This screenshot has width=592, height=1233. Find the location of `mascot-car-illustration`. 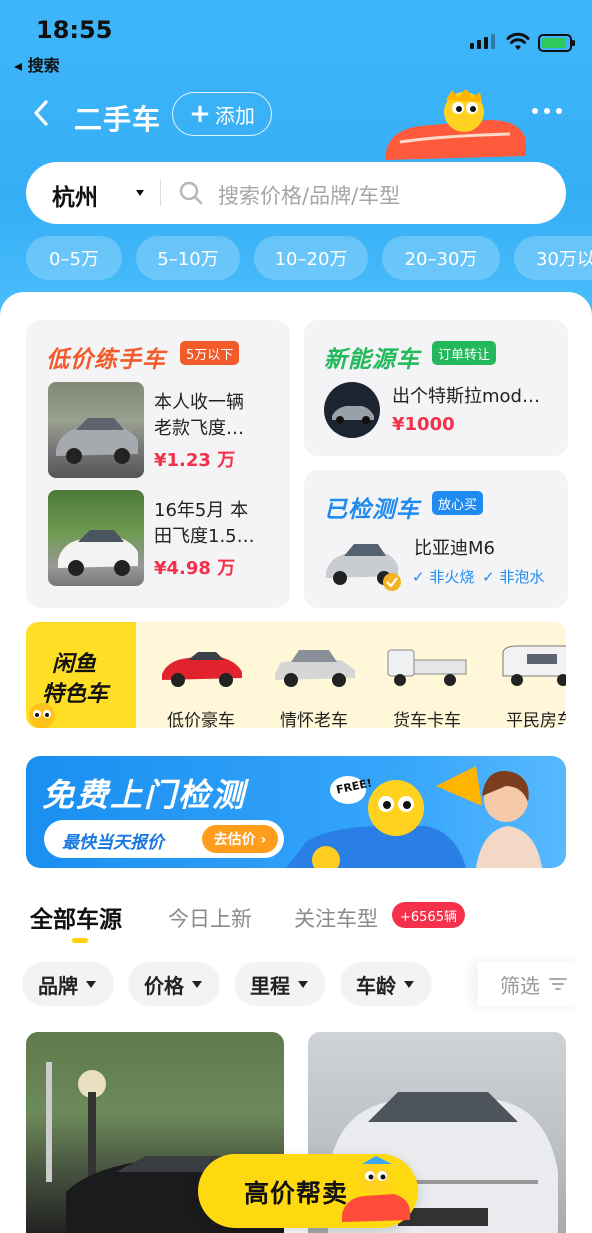

mascot-car-illustration is located at coordinates (456, 125).